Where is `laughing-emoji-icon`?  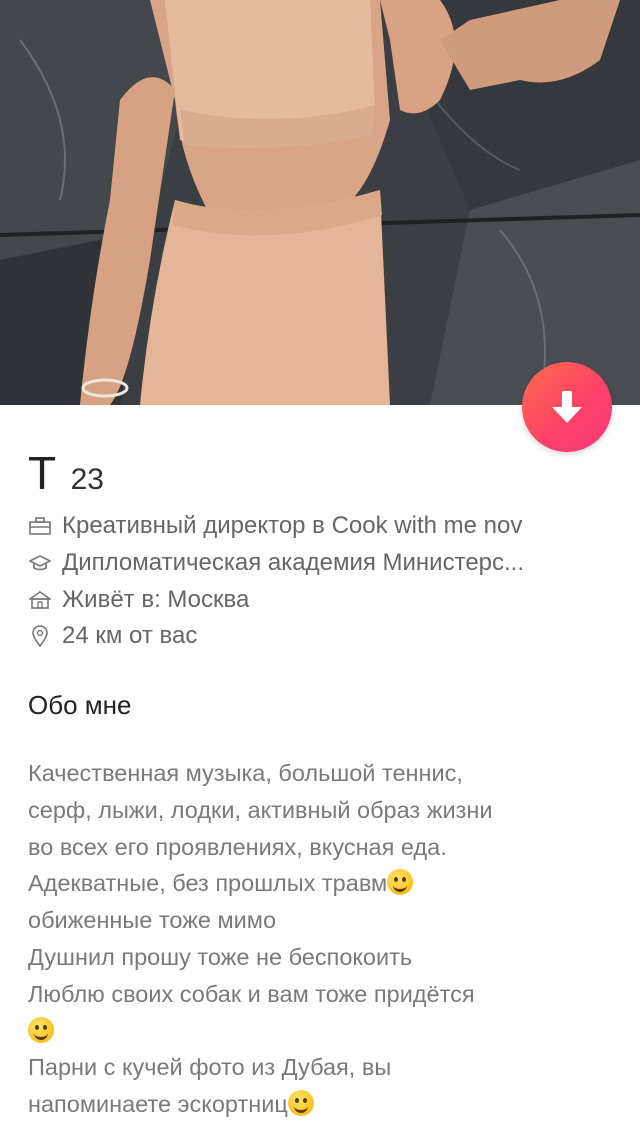
laughing-emoji-icon is located at coordinates (400, 882).